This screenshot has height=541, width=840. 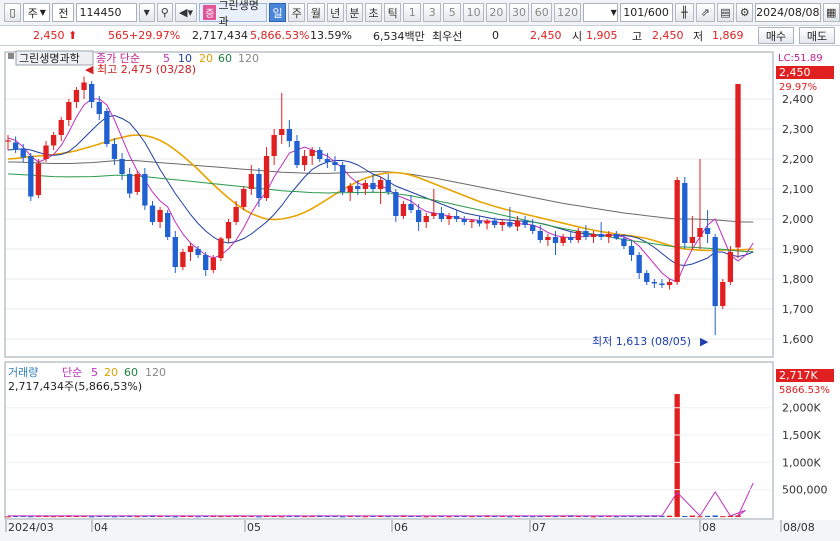 I want to click on period-label: 20, so click(x=496, y=12).